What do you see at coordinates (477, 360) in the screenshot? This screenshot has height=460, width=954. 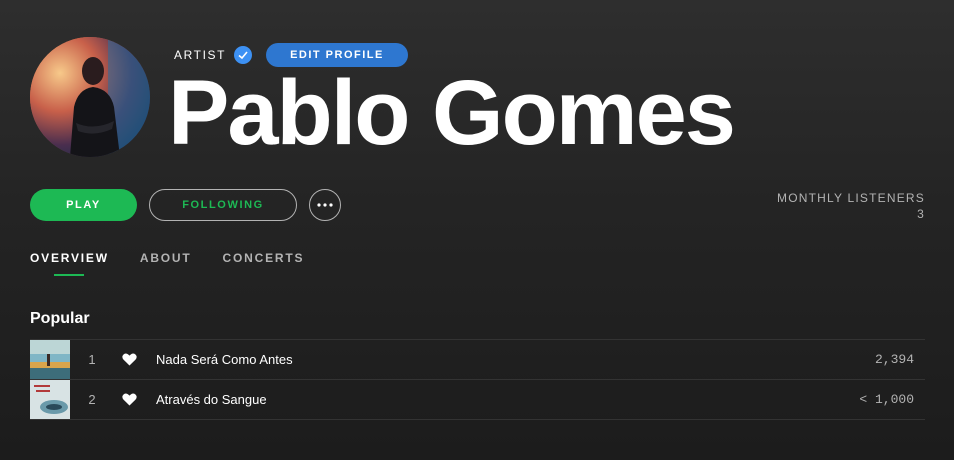 I see `track-row: 1 Nada Será Como Antes 2,394` at bounding box center [477, 360].